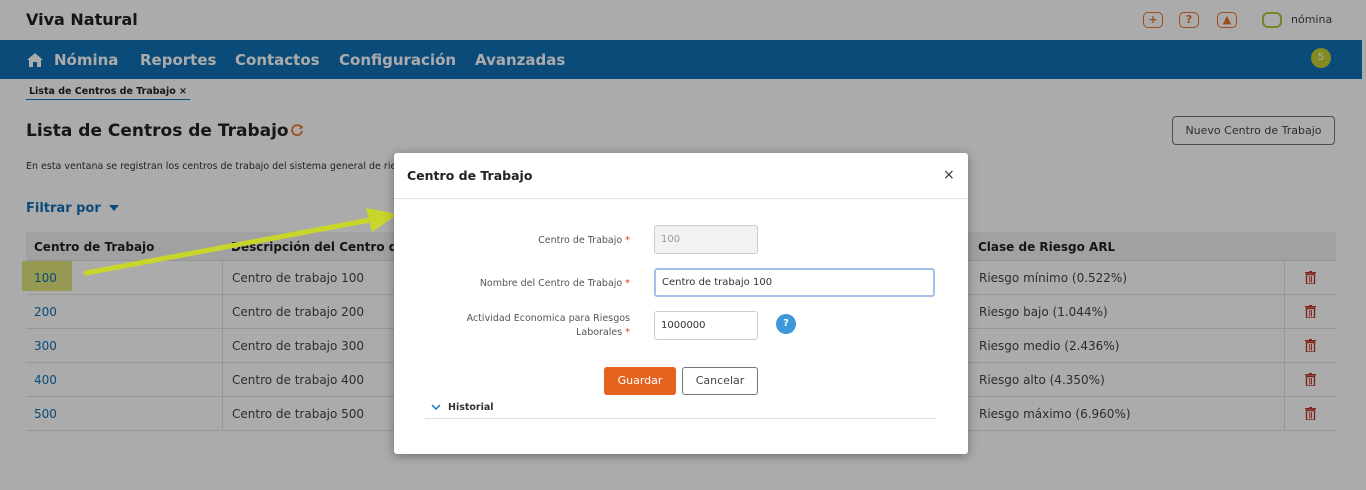 The width and height of the screenshot is (1366, 490). I want to click on dialog-title: Centro de Trabajo, so click(470, 175).